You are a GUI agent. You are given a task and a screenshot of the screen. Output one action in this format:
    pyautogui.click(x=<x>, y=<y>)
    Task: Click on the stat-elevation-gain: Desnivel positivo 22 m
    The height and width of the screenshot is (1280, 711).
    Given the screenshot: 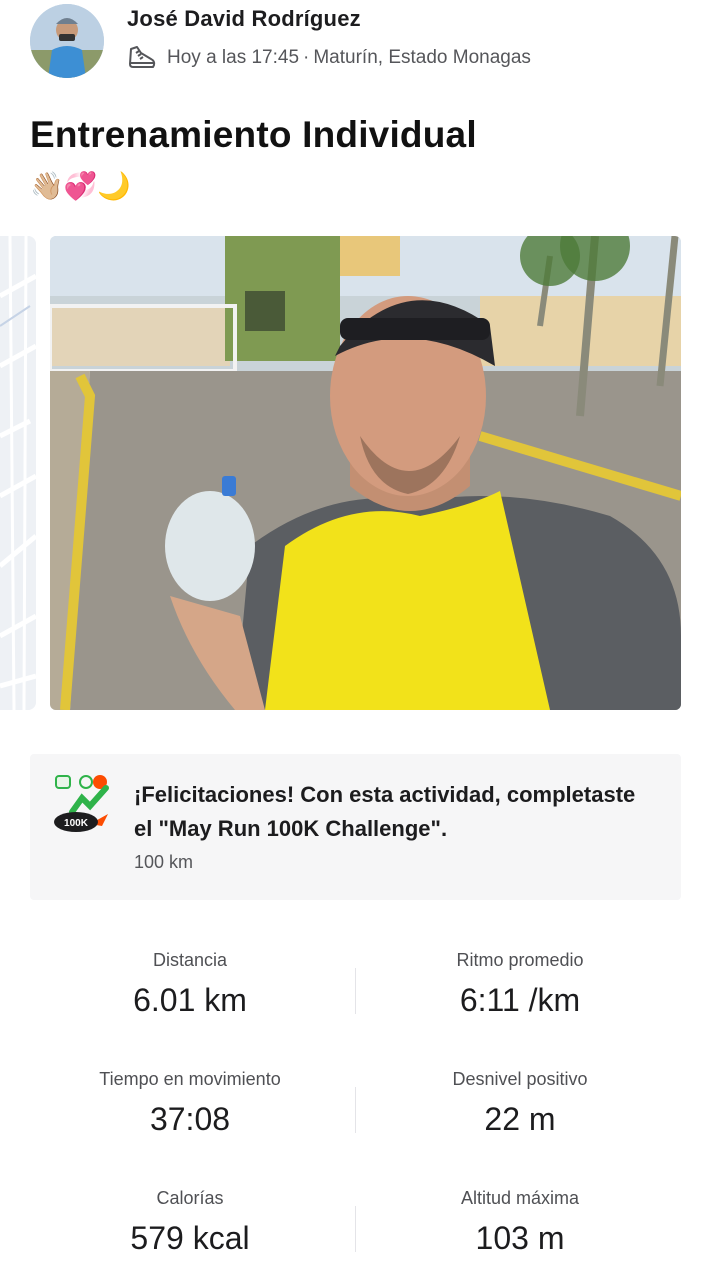 What is the action you would take?
    pyautogui.click(x=520, y=1103)
    